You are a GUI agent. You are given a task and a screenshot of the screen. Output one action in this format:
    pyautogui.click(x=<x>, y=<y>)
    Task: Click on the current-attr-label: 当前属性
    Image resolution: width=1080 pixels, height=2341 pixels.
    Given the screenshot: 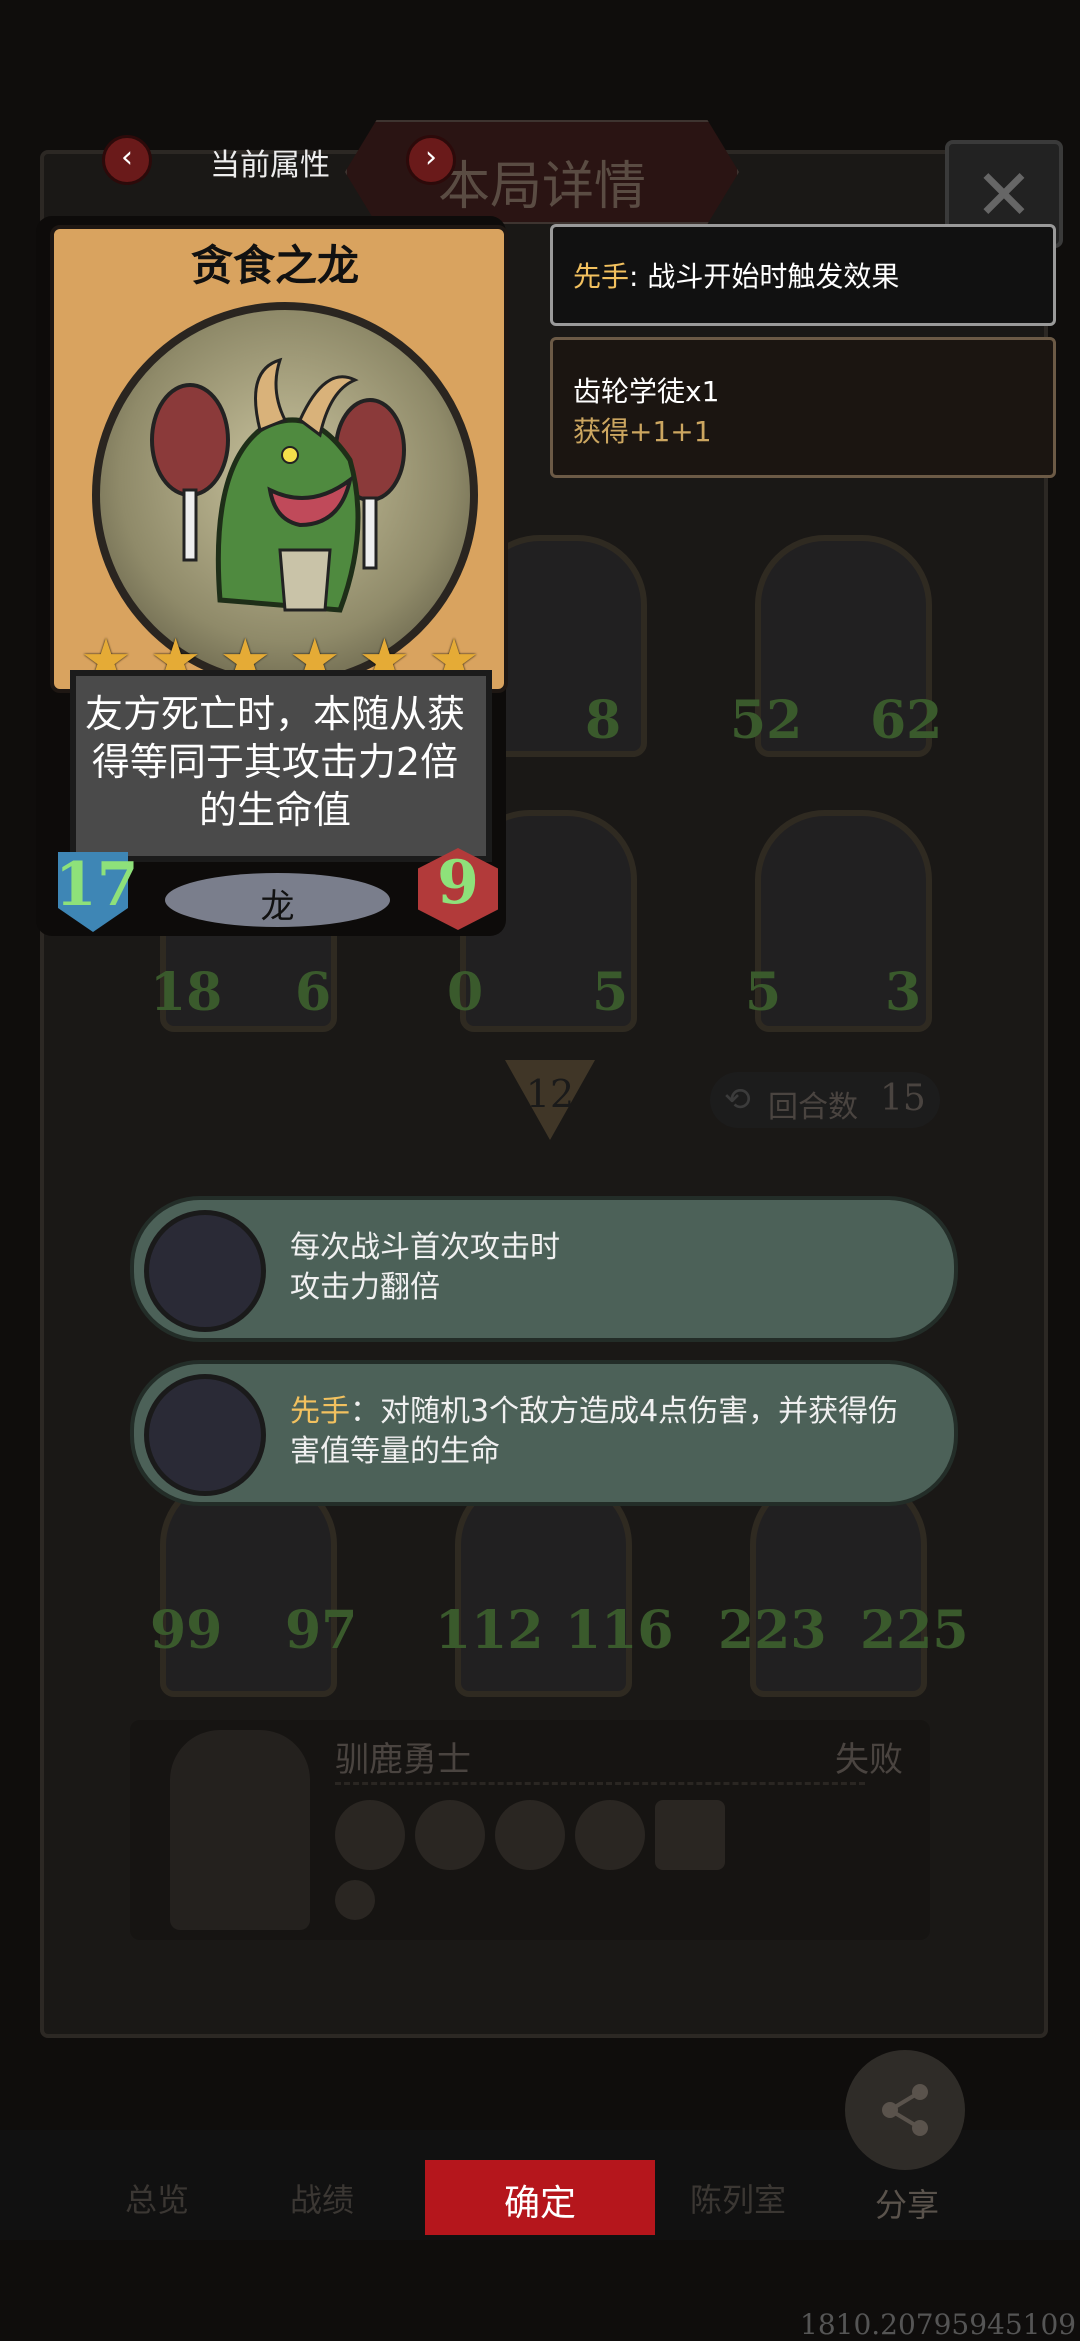 What is the action you would take?
    pyautogui.click(x=270, y=165)
    